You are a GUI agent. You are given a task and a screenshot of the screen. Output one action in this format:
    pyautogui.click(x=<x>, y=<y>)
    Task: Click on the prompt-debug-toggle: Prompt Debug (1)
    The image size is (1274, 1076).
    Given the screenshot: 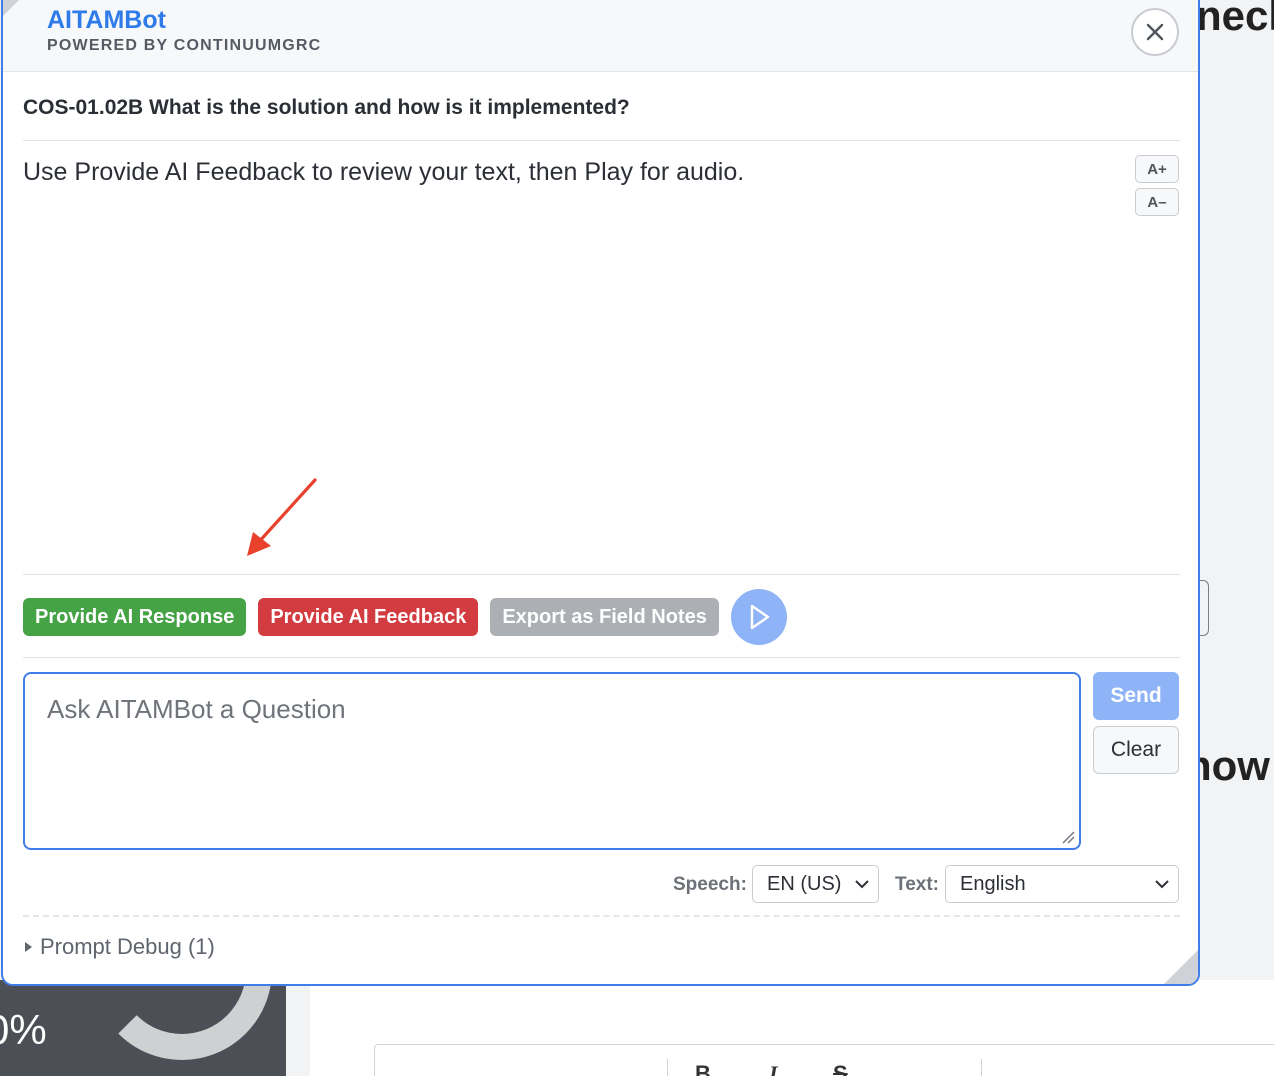 What is the action you would take?
    pyautogui.click(x=120, y=947)
    